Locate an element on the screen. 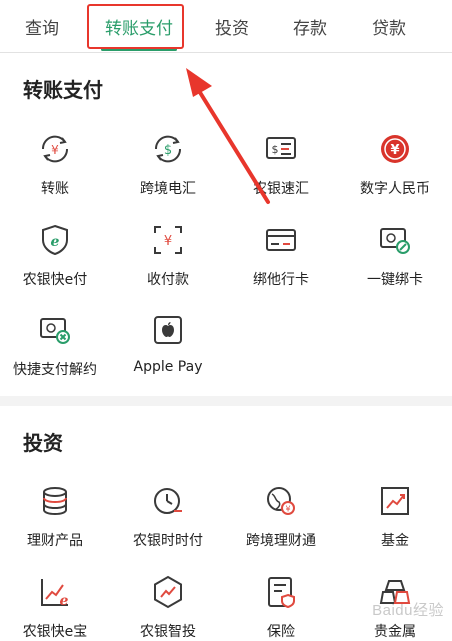  section-title-invest: 投资 is located at coordinates (43, 443).